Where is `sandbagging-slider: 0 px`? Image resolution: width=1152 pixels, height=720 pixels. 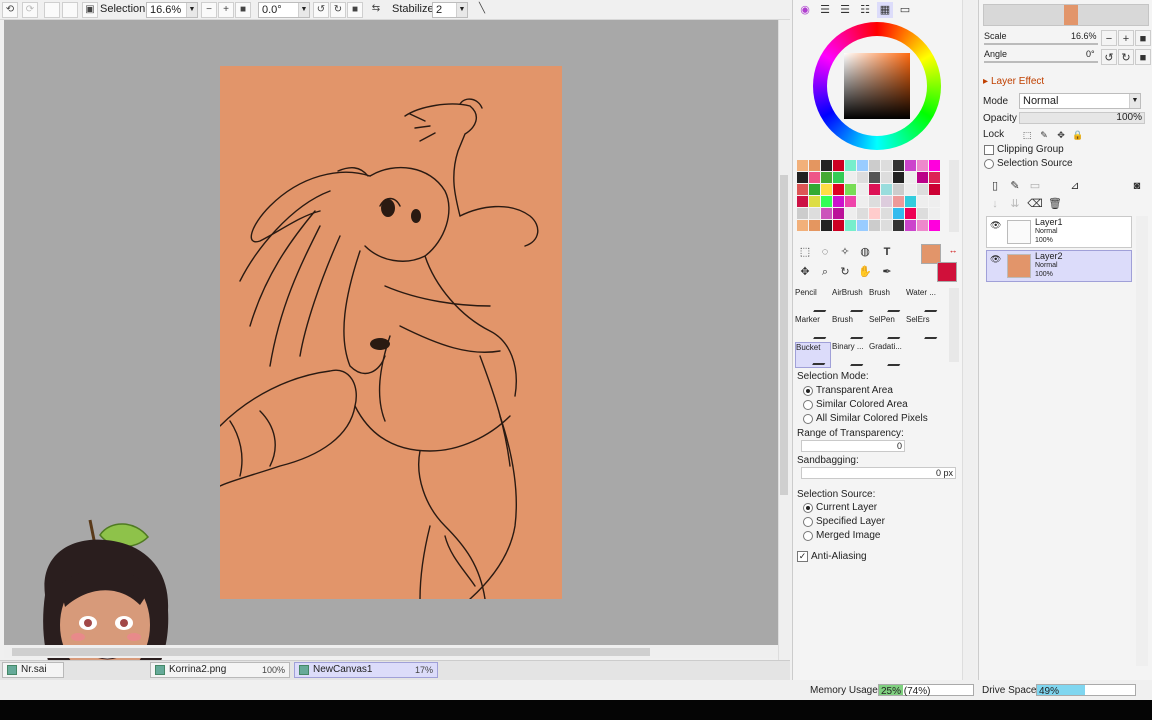 sandbagging-slider: 0 px is located at coordinates (878, 473).